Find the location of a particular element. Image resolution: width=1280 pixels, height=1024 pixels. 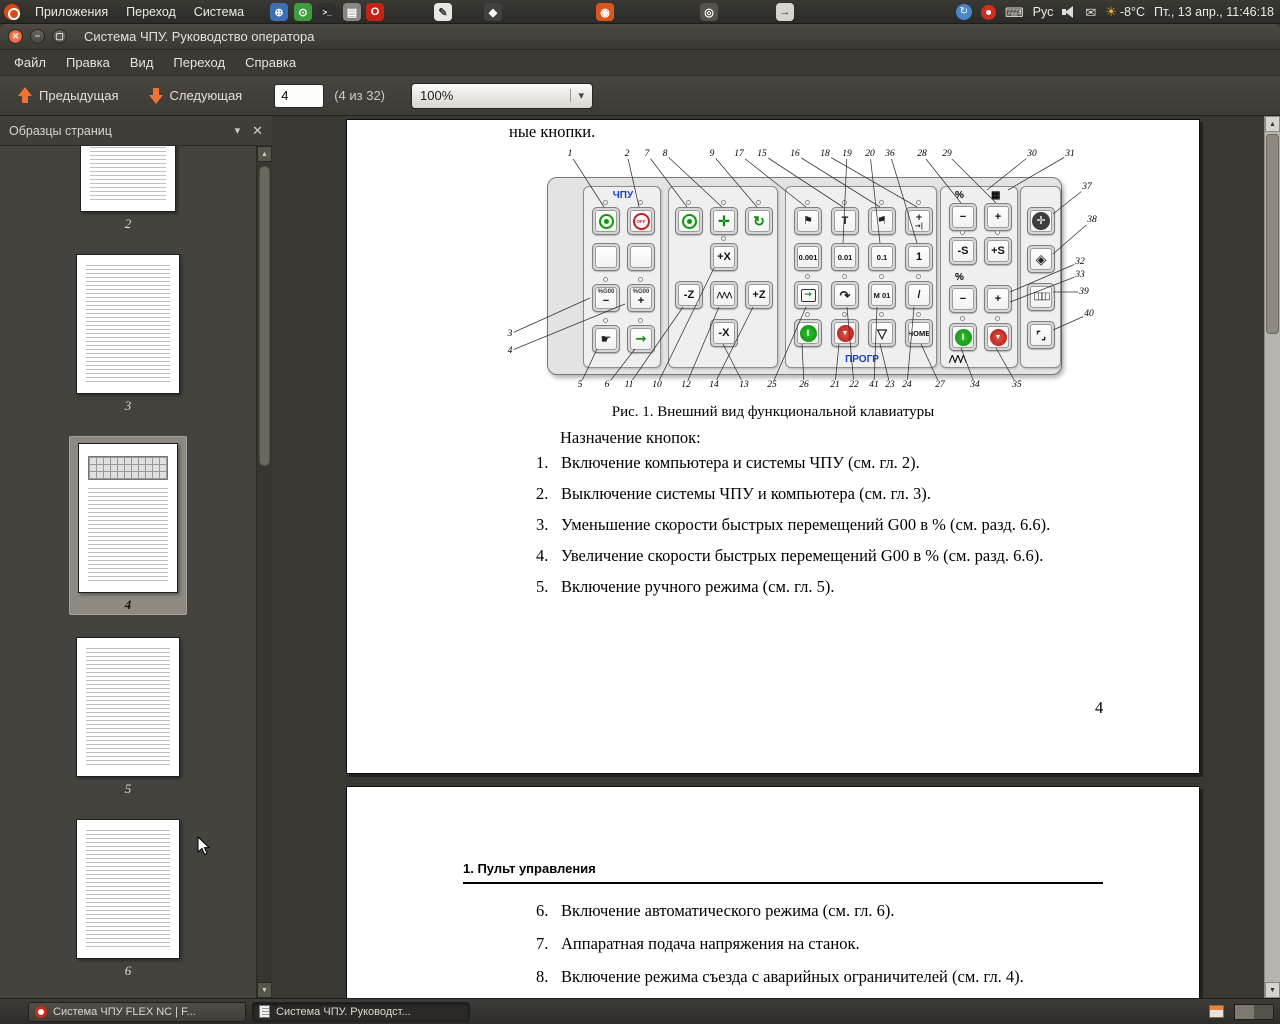

reset-key is located at coordinates (882, 329).